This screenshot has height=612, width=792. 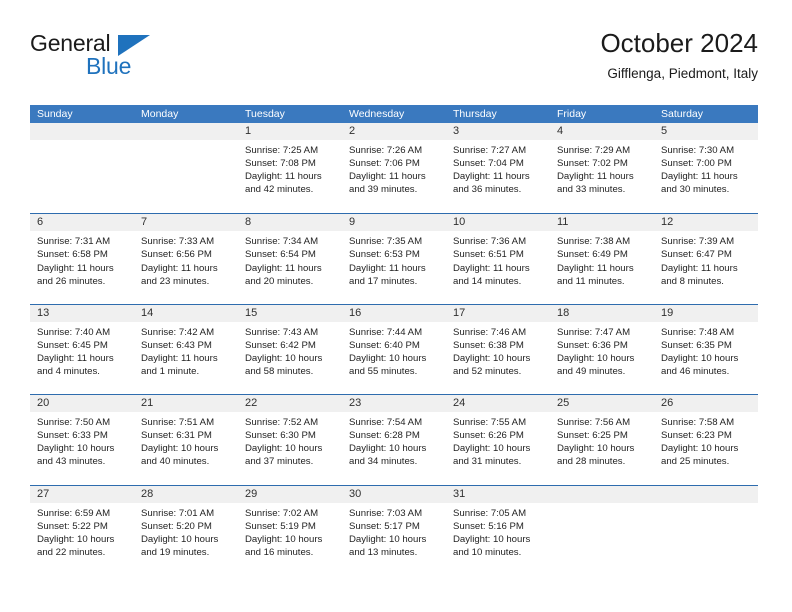 I want to click on daylight-duration-line2: and 13 minutes., so click(x=383, y=552).